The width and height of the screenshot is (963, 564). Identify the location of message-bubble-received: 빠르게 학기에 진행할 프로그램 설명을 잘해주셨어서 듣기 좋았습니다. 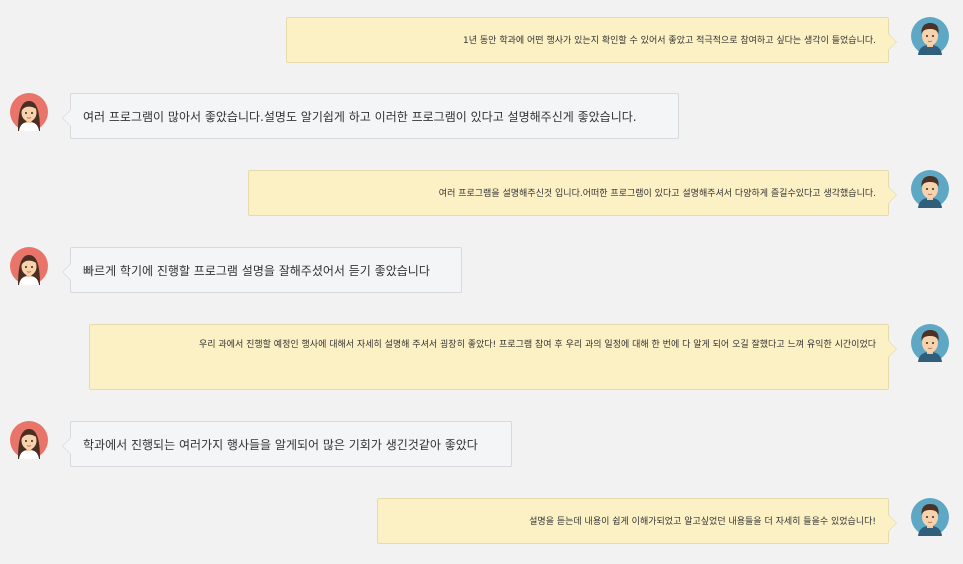
(262, 270).